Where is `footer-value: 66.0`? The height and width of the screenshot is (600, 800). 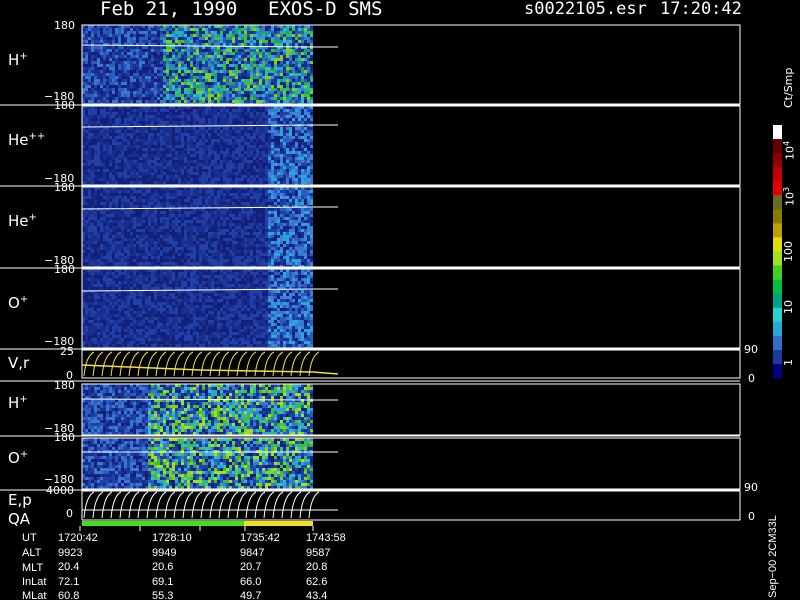 footer-value: 66.0 is located at coordinates (251, 581).